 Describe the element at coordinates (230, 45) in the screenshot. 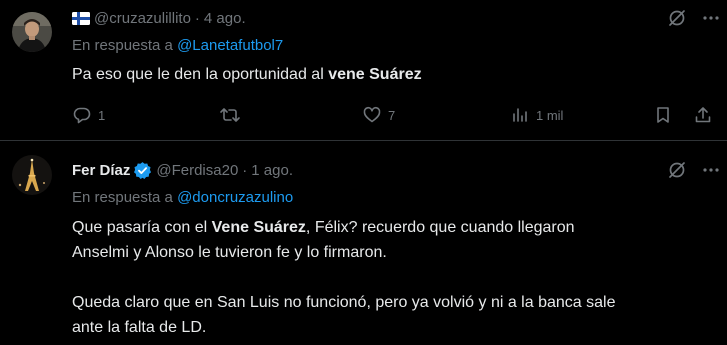

I see `reply-mention-link: @Lanetafutbol7` at that location.